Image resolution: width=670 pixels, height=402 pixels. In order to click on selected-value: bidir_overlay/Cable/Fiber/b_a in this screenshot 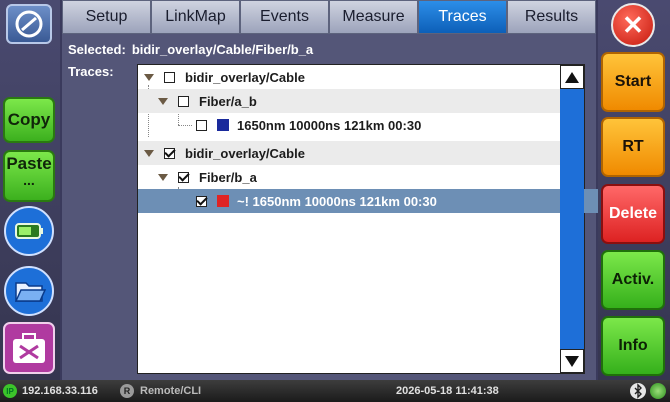, I will do `click(222, 49)`.